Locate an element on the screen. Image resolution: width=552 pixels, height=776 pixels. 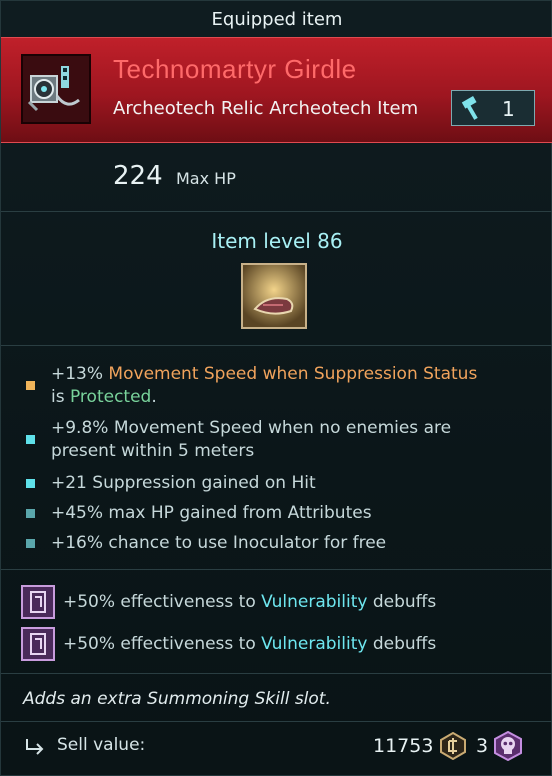
sell-arrow-icon is located at coordinates (35, 748).